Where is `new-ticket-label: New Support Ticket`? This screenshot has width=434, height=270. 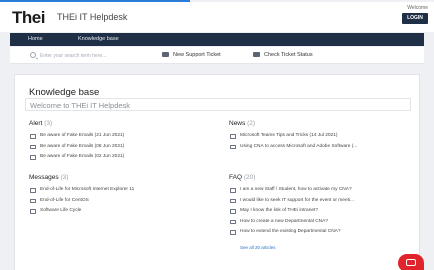 new-ticket-label: New Support Ticket is located at coordinates (197, 55).